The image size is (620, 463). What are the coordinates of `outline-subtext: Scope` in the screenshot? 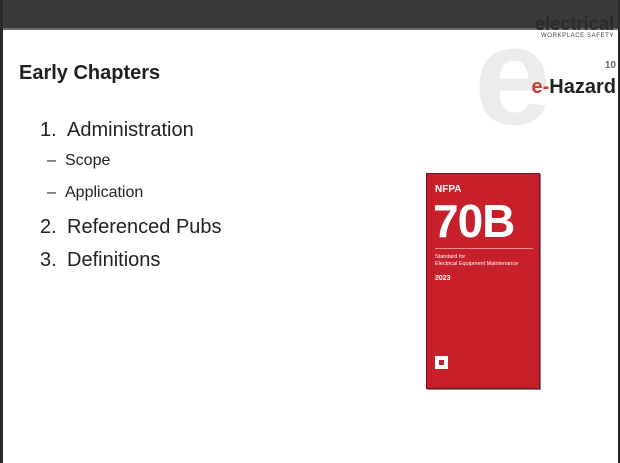 It's located at (88, 160).